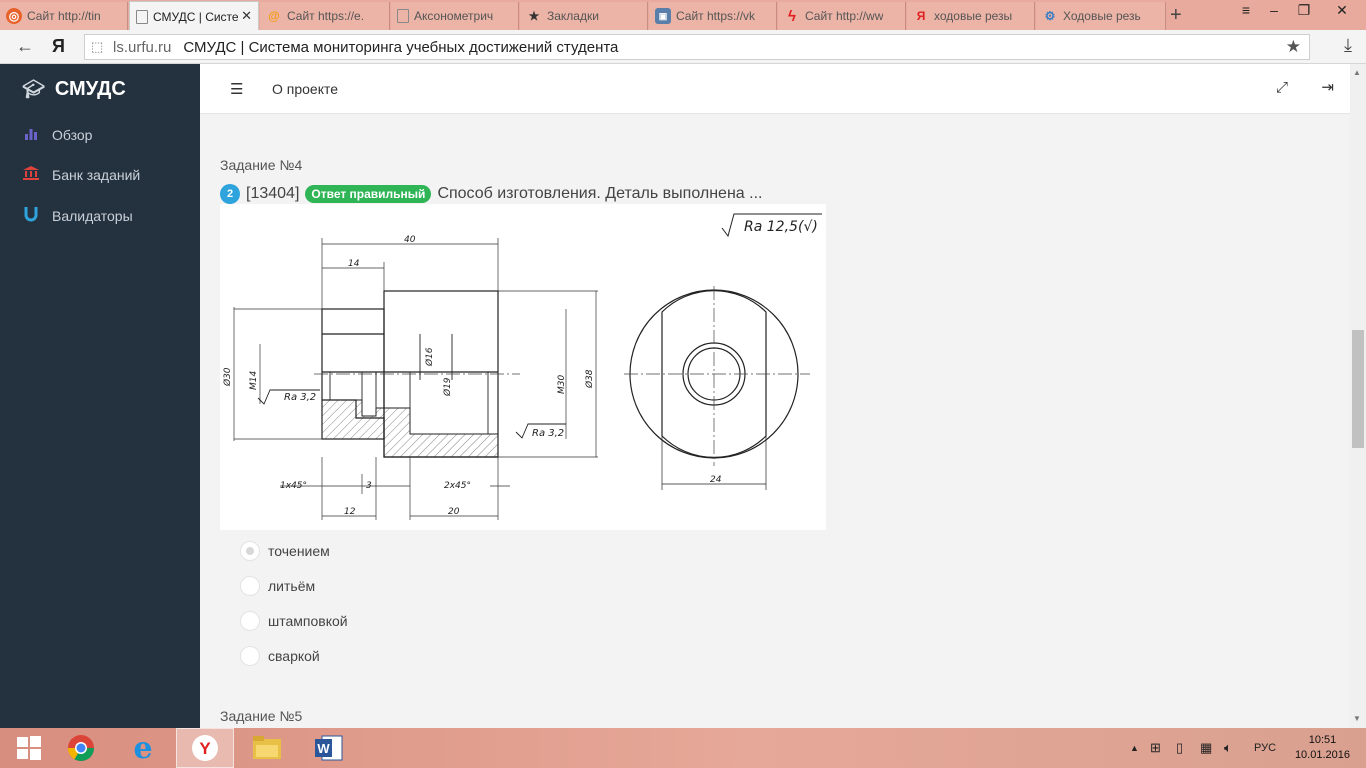  I want to click on page-scrollbar: ▲ ▼, so click(1358, 396).